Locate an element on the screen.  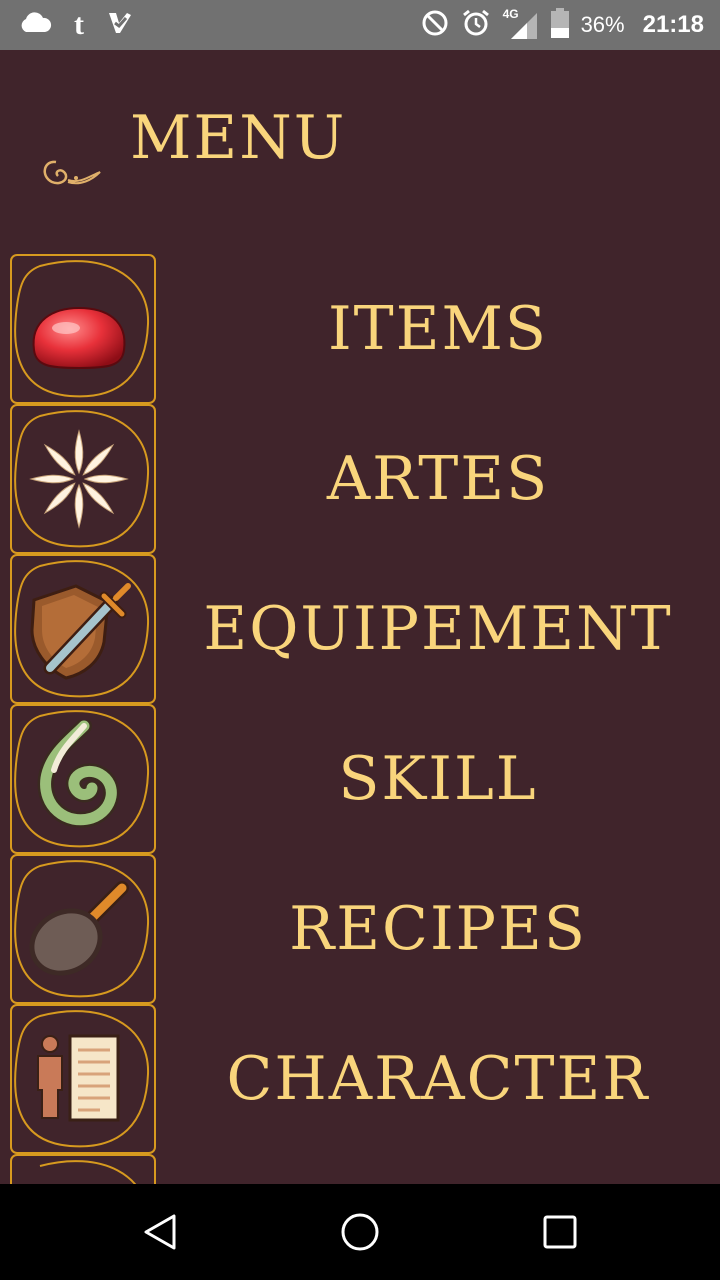
status-bar: t 4G 36% 21:18 is located at coordinates (360, 25).